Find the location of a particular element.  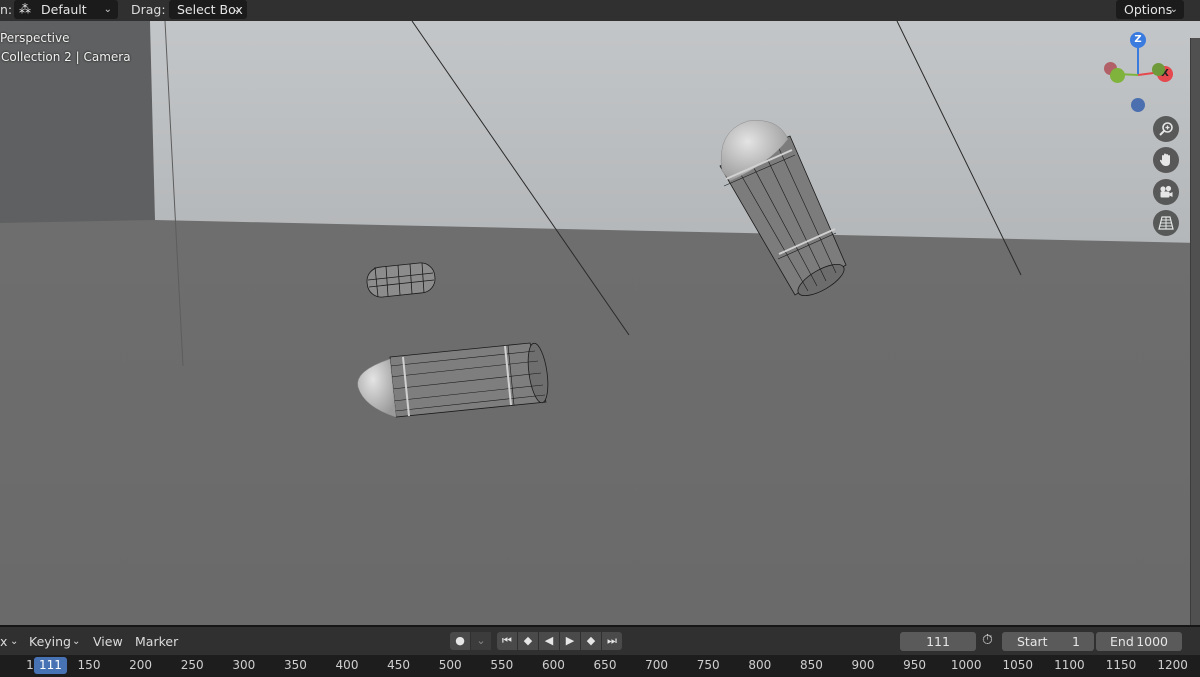

drag-label: Drag: is located at coordinates (148, 9).